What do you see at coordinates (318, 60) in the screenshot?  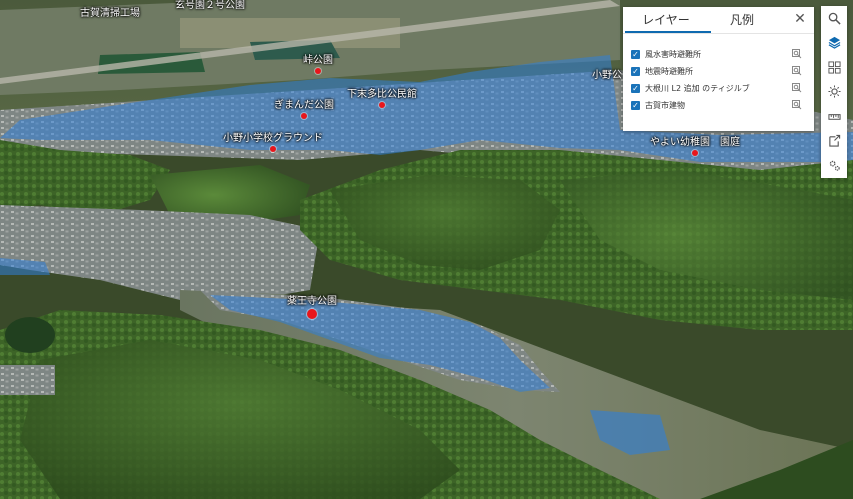 I see `place-label: 峠公園` at bounding box center [318, 60].